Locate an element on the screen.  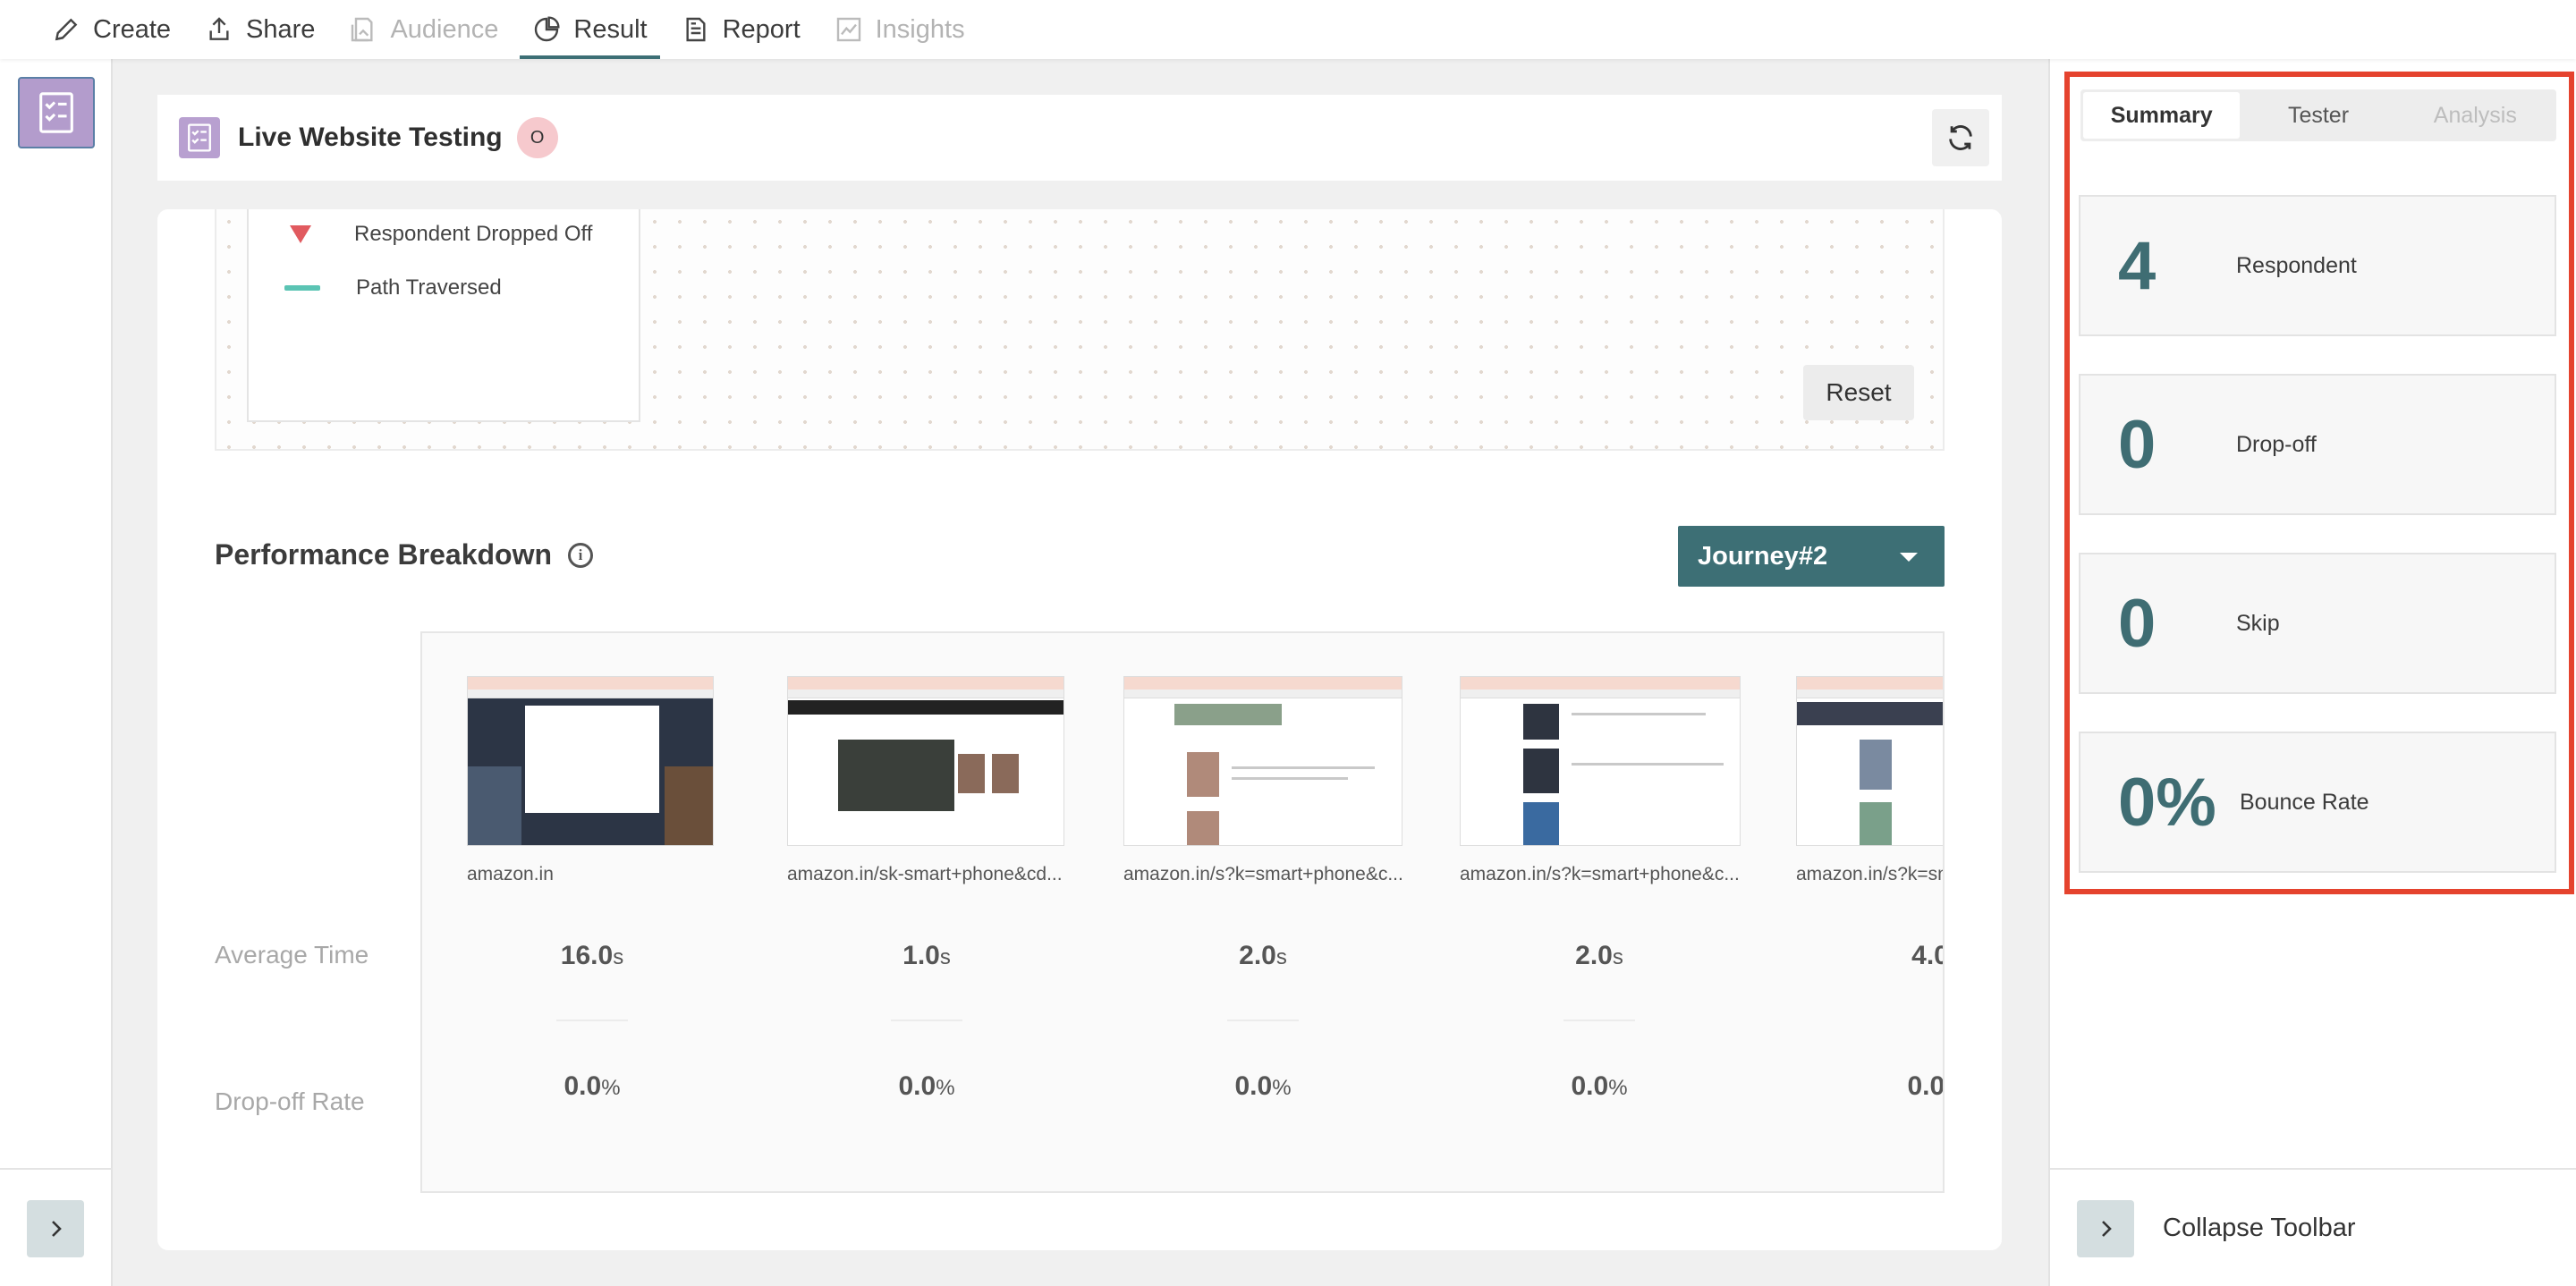
path-marker-icon is located at coordinates (302, 288).